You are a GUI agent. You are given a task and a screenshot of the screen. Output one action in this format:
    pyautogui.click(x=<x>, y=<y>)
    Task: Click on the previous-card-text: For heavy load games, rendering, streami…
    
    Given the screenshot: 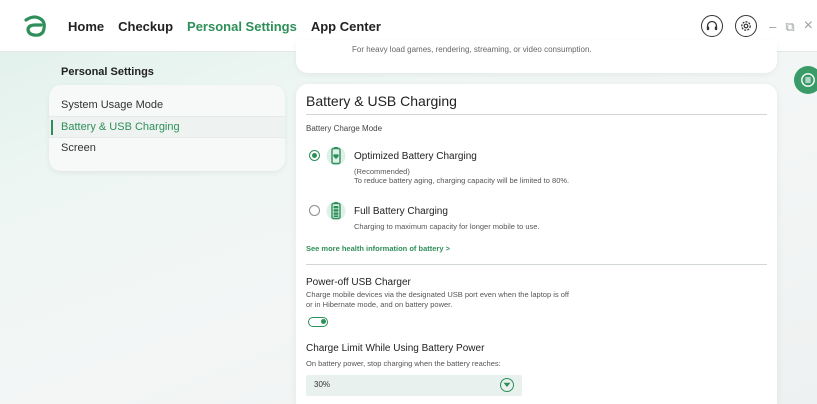 What is the action you would take?
    pyautogui.click(x=472, y=49)
    